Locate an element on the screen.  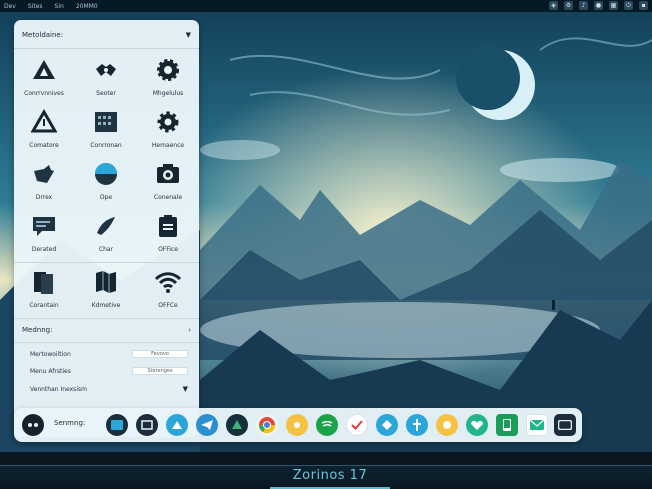
user-icon: ● is located at coordinates (598, 5).